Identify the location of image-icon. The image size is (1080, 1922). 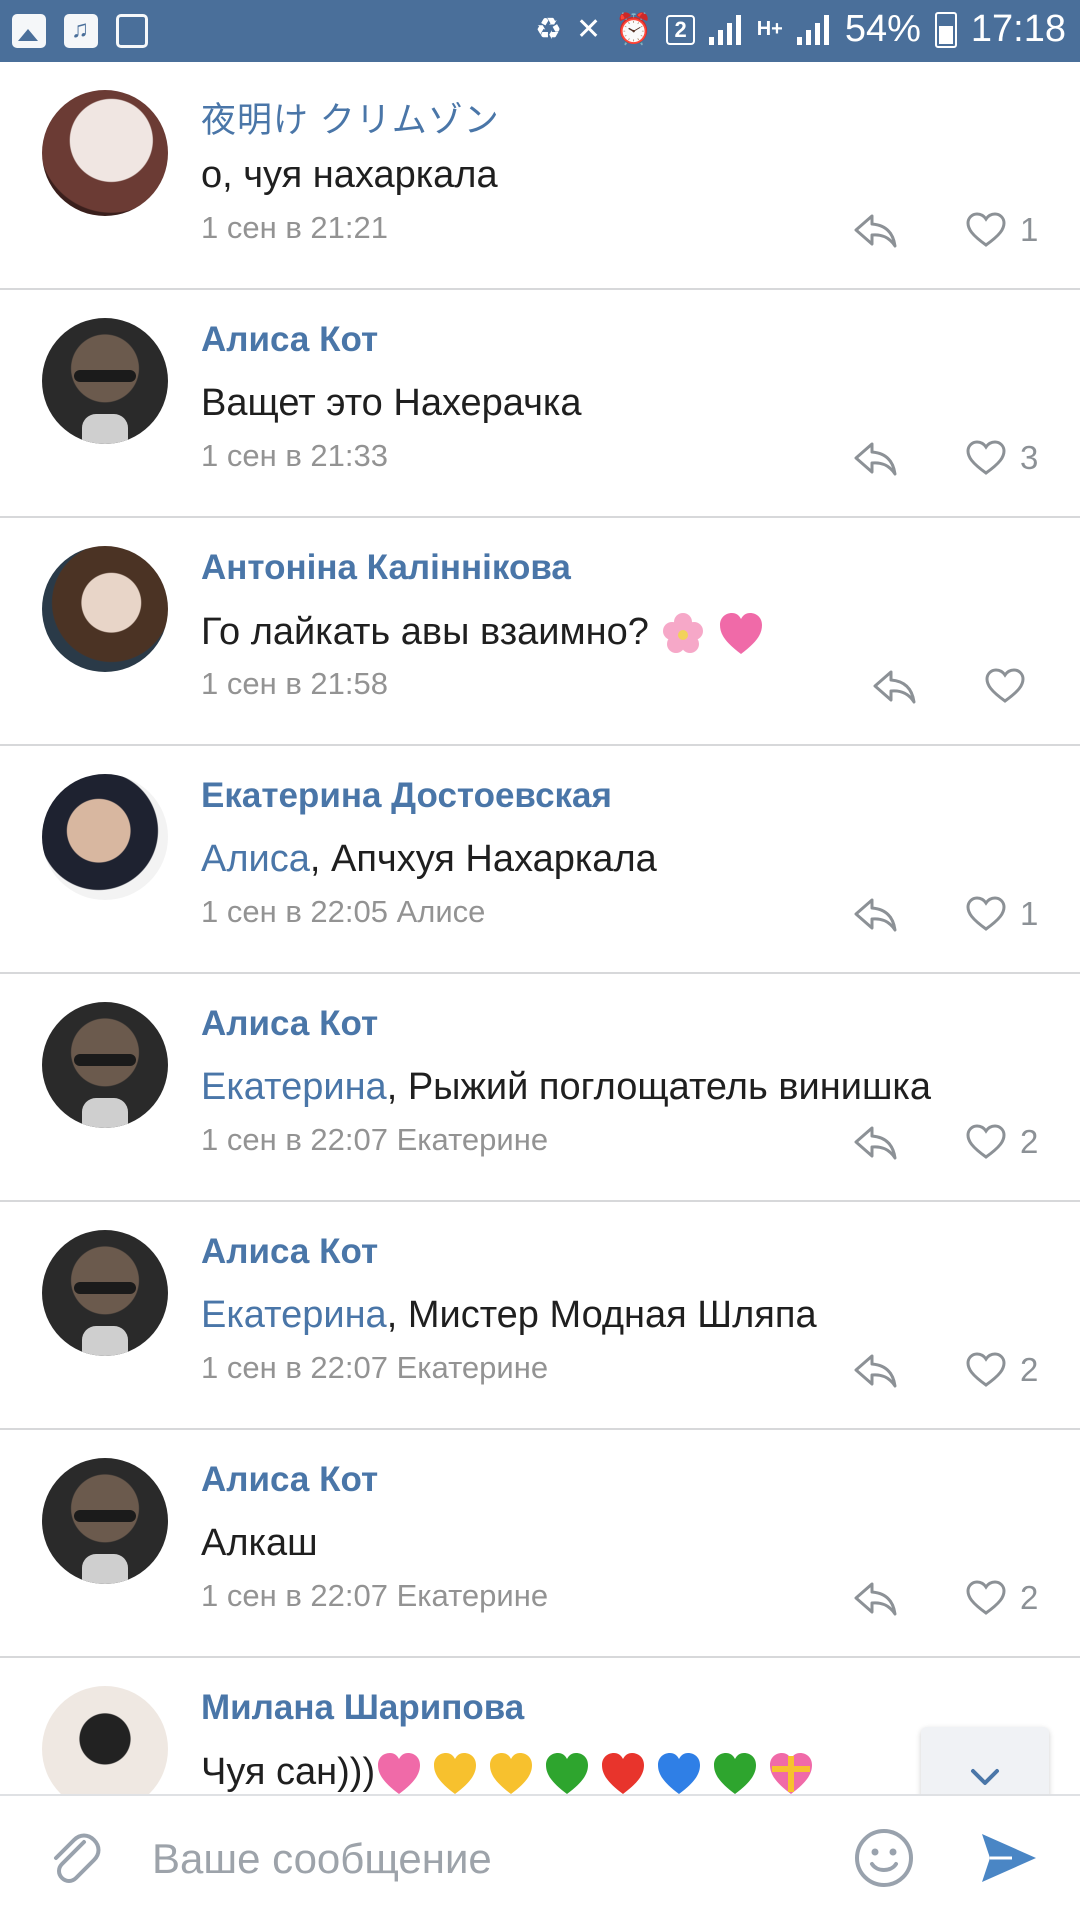
(29, 31).